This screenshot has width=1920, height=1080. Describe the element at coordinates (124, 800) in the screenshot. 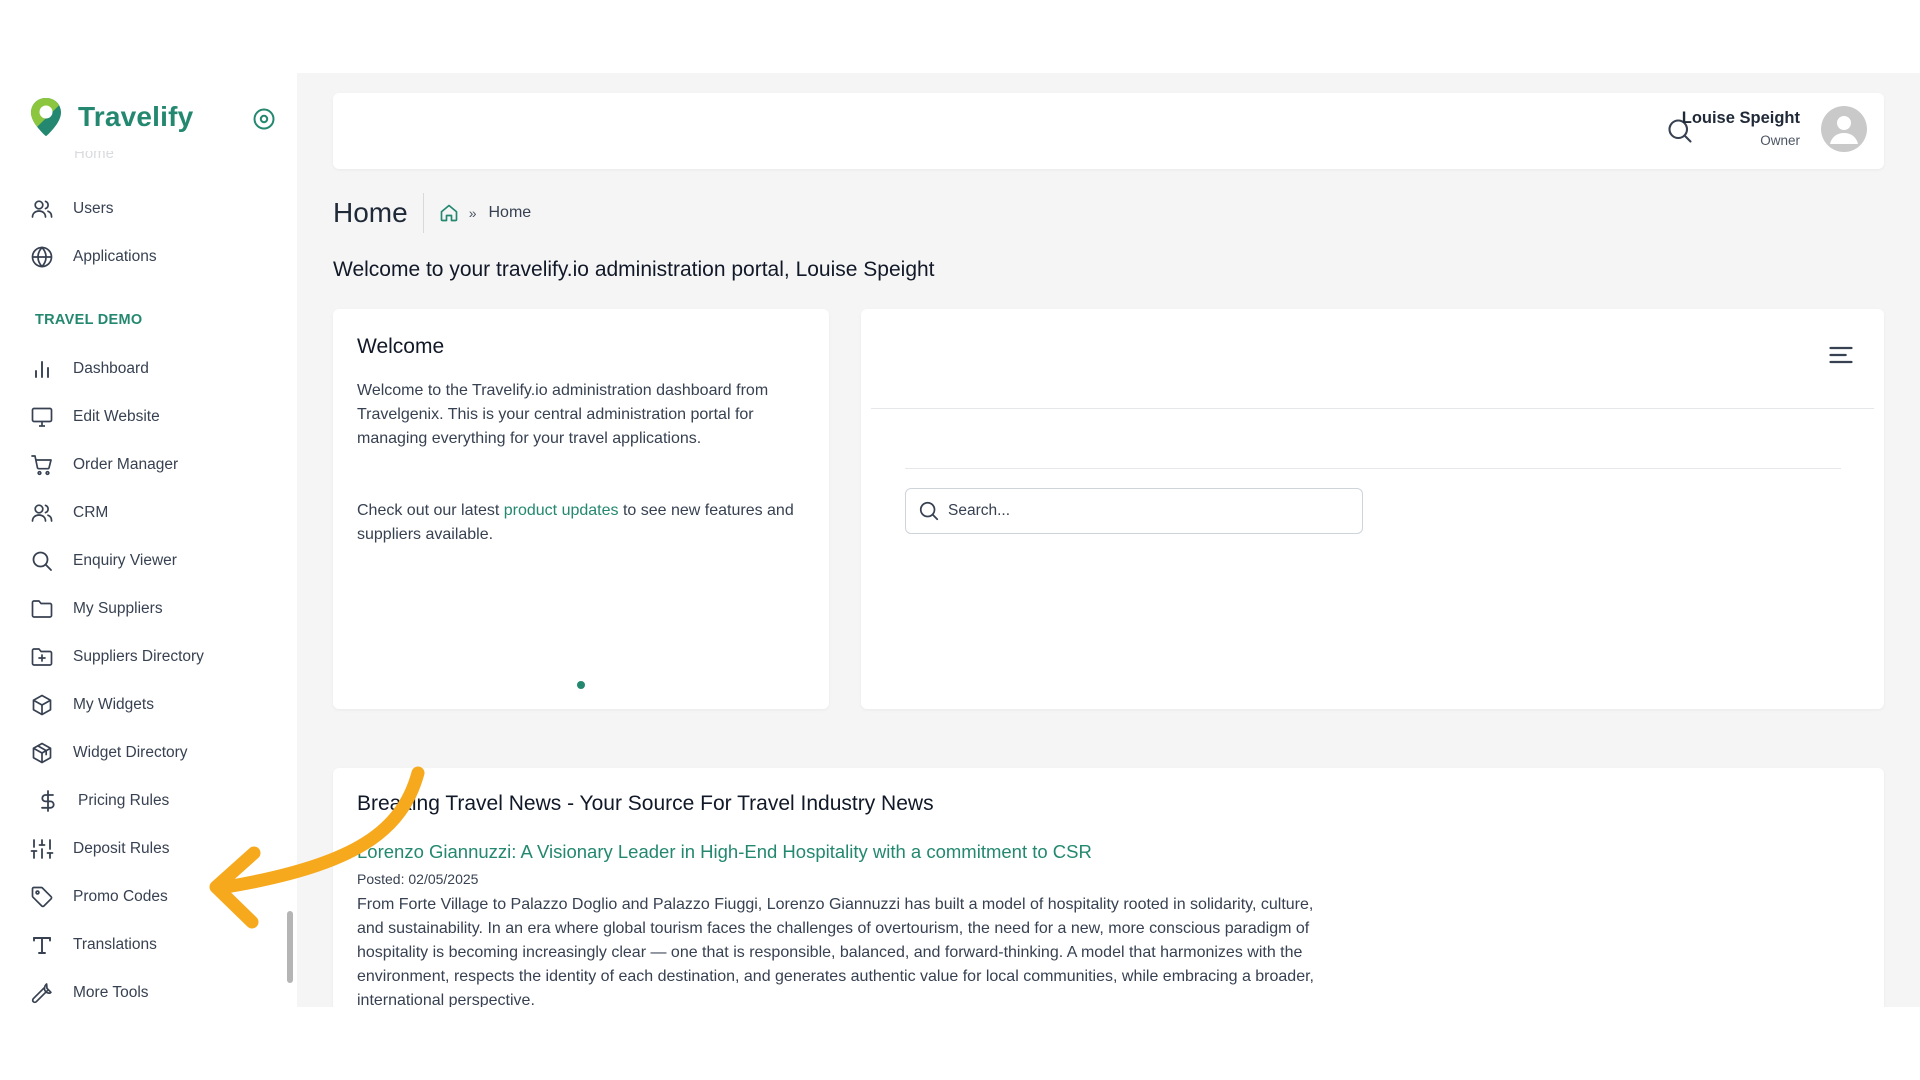

I see `sidebar-item-label: Pricing Rules` at that location.